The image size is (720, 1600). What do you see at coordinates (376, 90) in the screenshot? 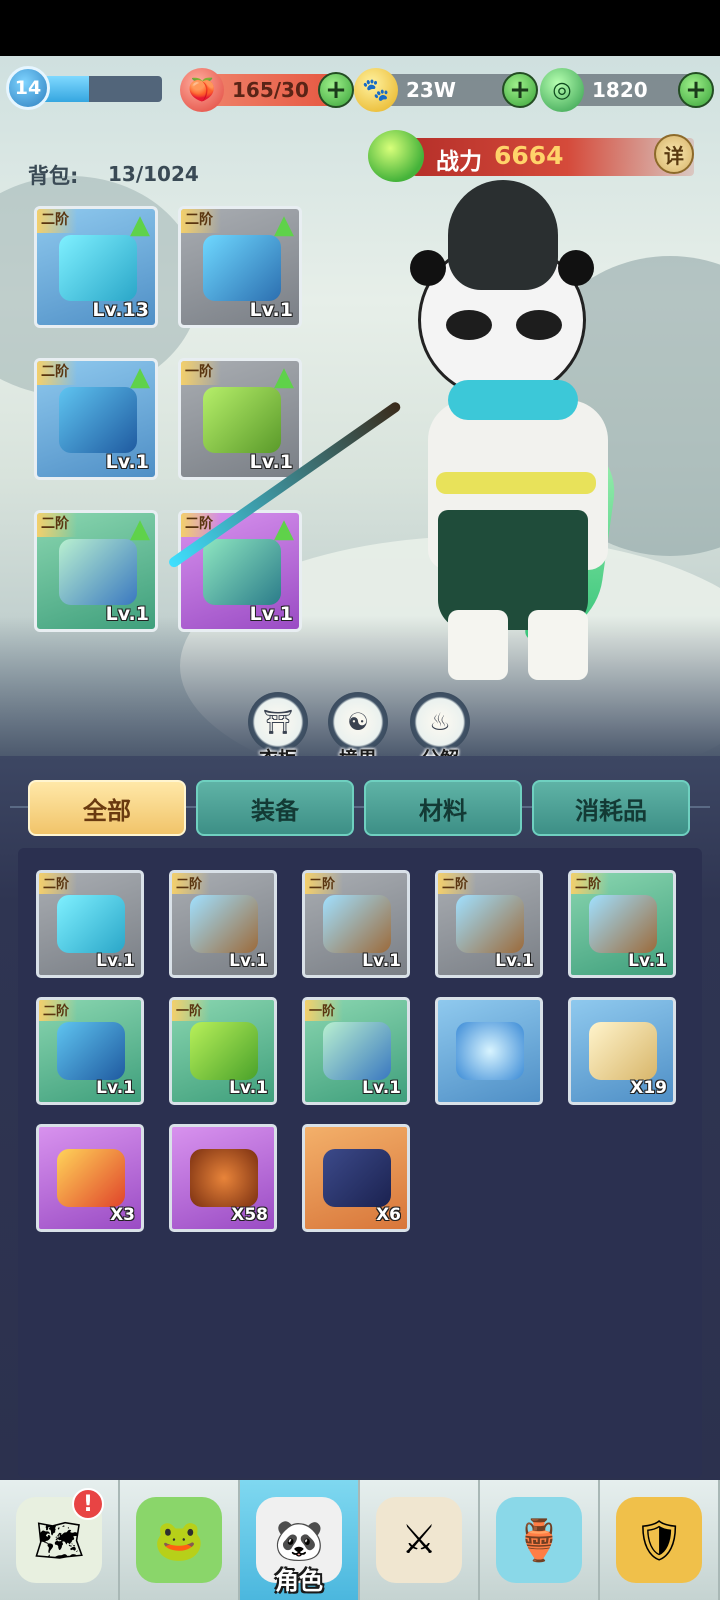
I see `paw-coin-icon: 🐾` at bounding box center [376, 90].